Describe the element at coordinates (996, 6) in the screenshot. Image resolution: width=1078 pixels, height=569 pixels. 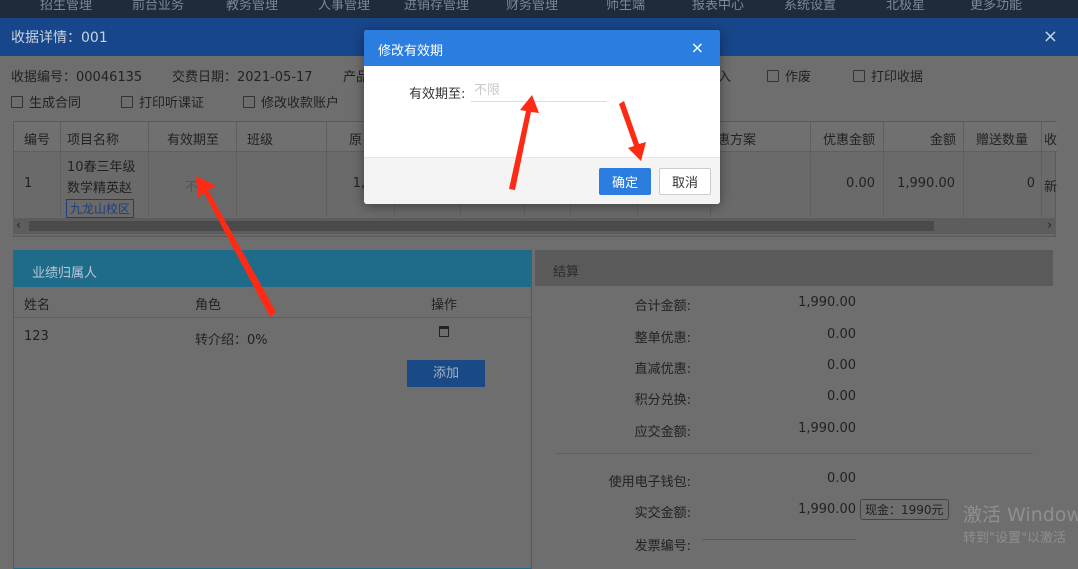
I see `nav-item: 更多功能` at that location.